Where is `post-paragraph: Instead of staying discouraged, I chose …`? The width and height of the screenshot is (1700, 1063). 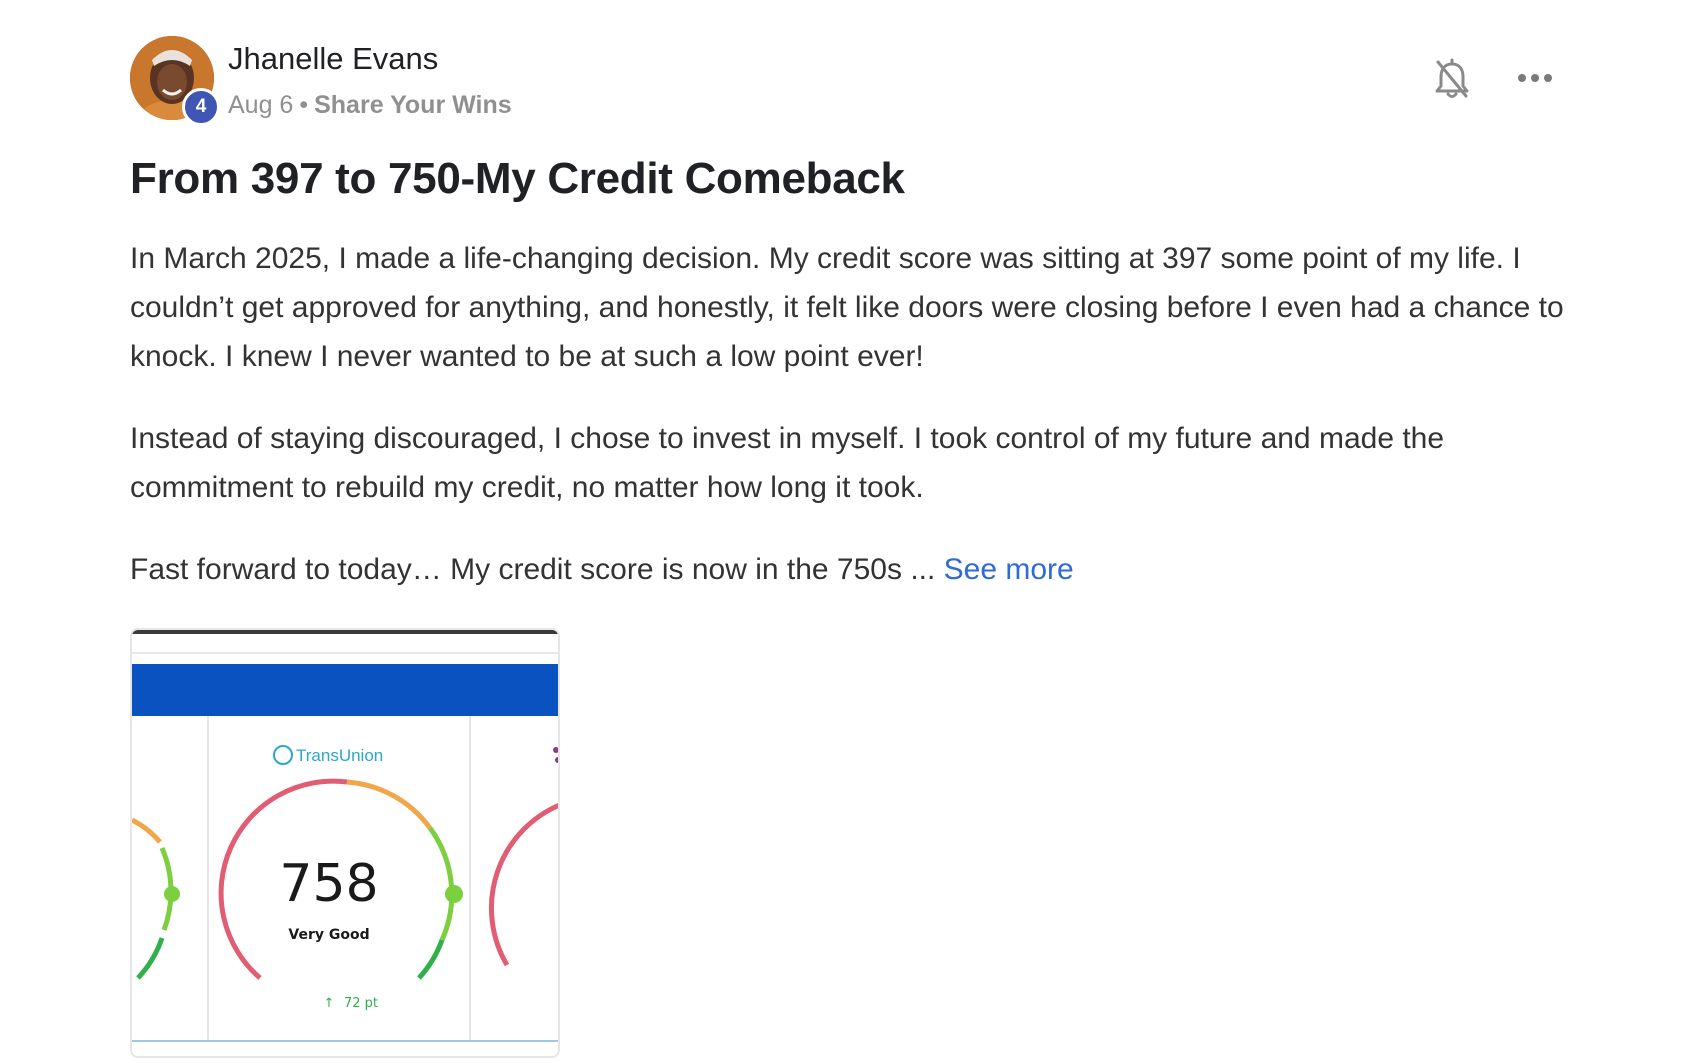 post-paragraph: Instead of staying discouraged, I chose … is located at coordinates (787, 463).